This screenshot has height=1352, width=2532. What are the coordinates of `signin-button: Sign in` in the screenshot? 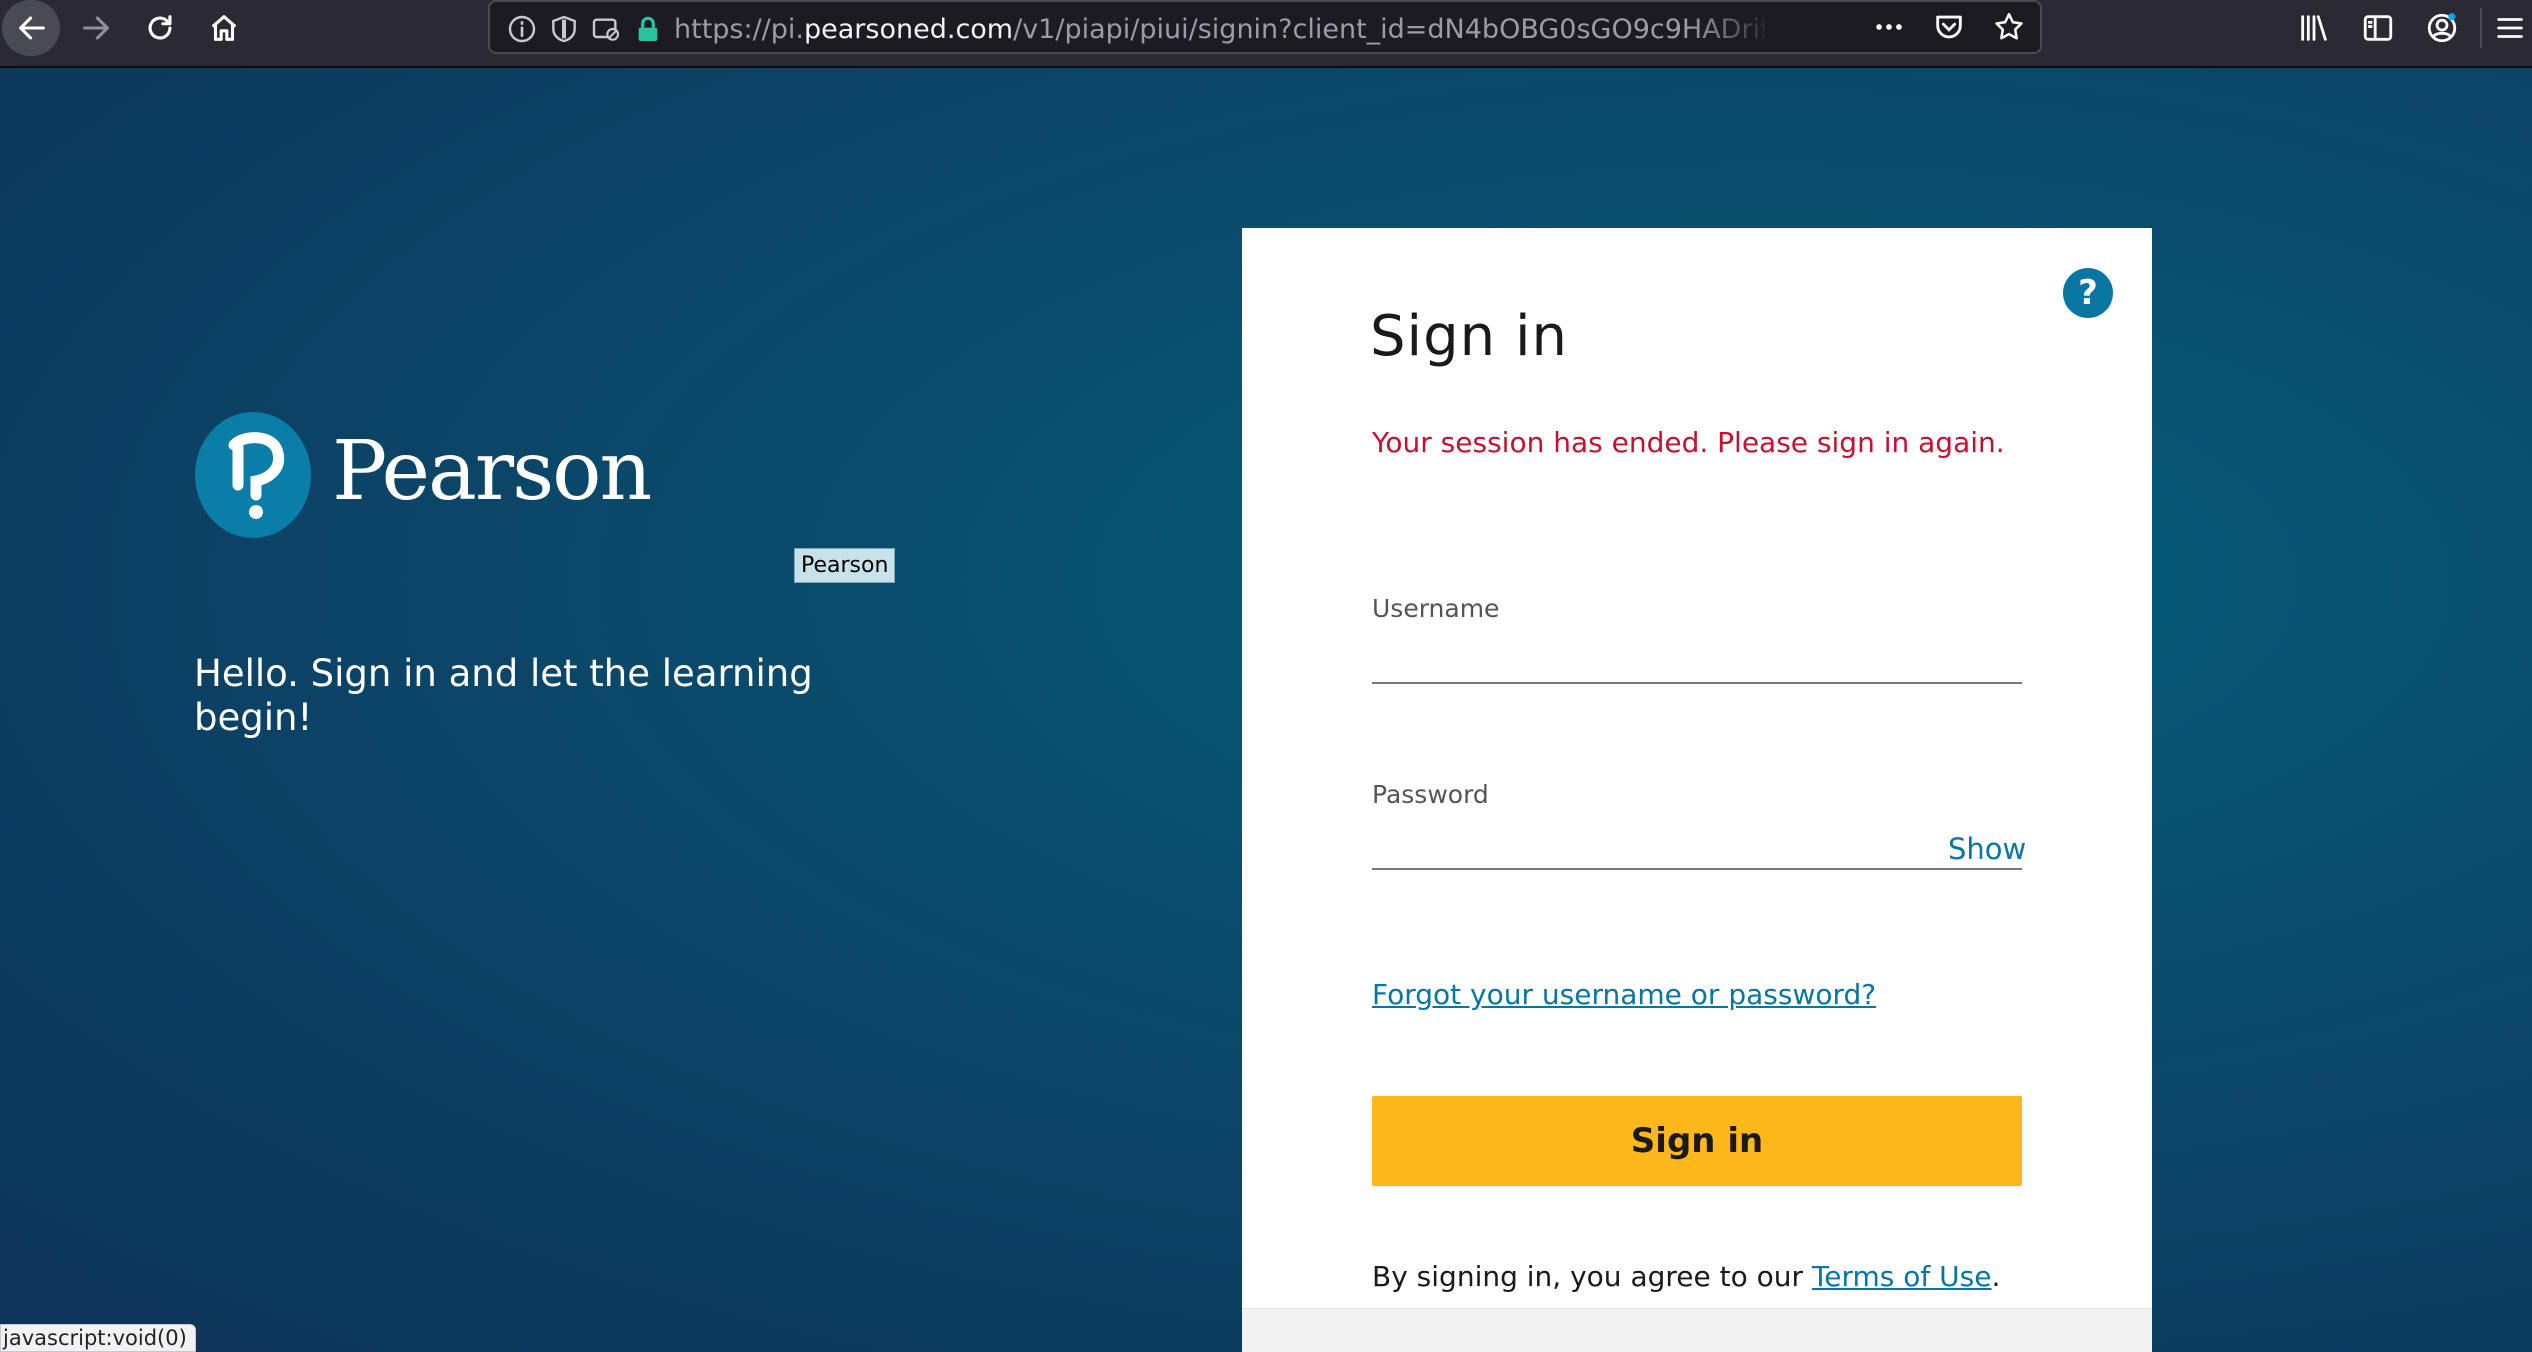 It's located at (1697, 1141).